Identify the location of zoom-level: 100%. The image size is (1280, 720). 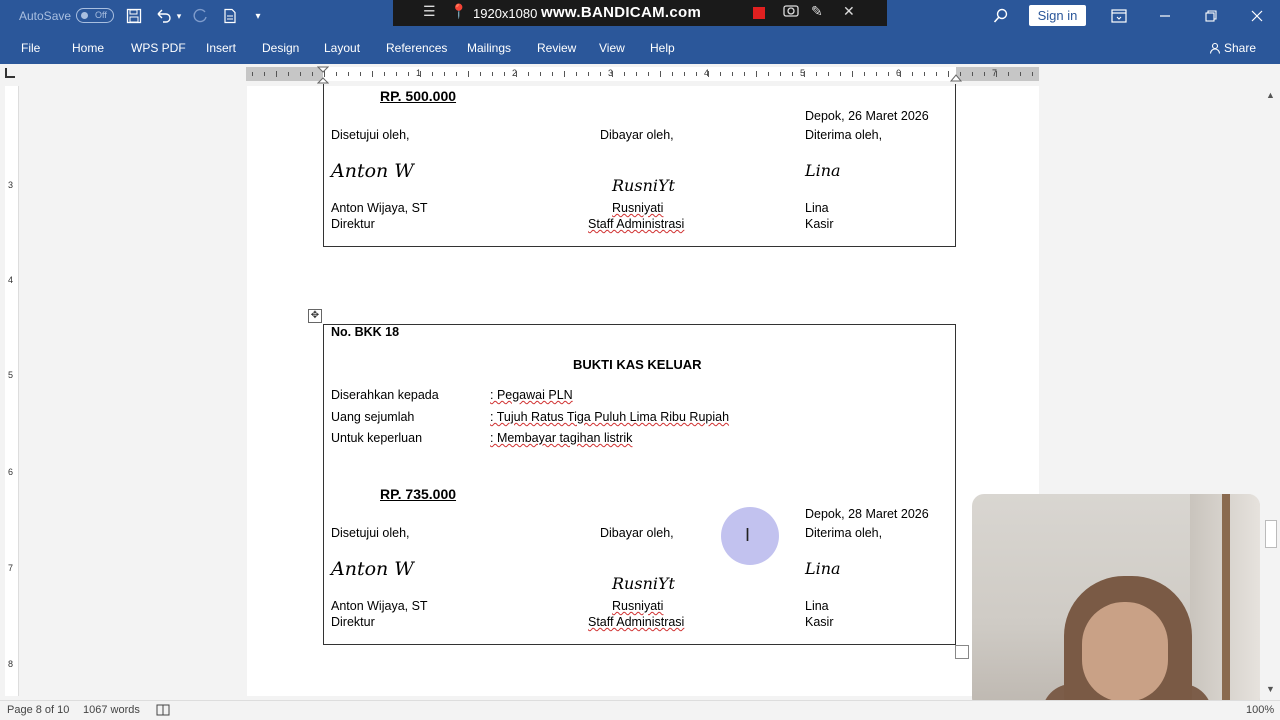
(1260, 710).